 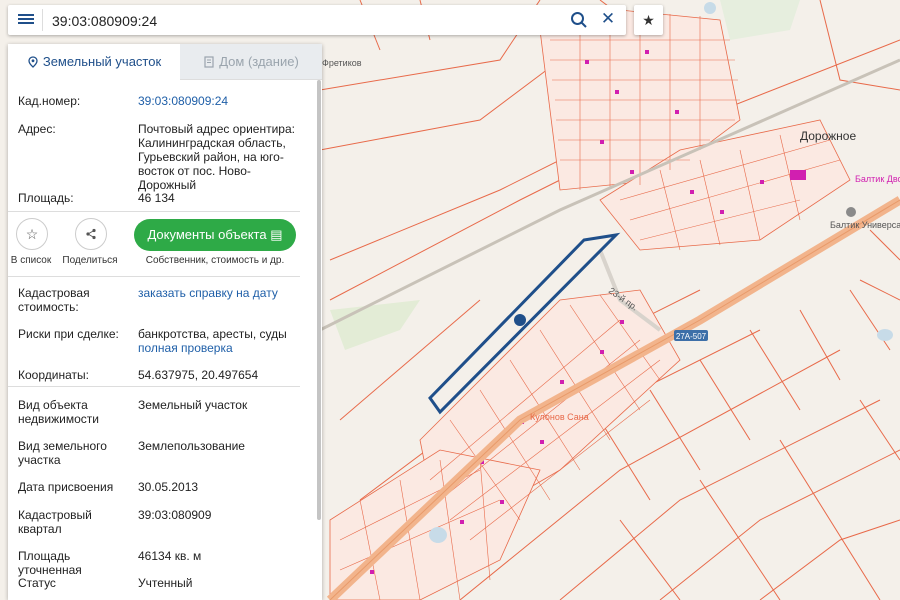 I want to click on panel-scrollbar, so click(x=319, y=300).